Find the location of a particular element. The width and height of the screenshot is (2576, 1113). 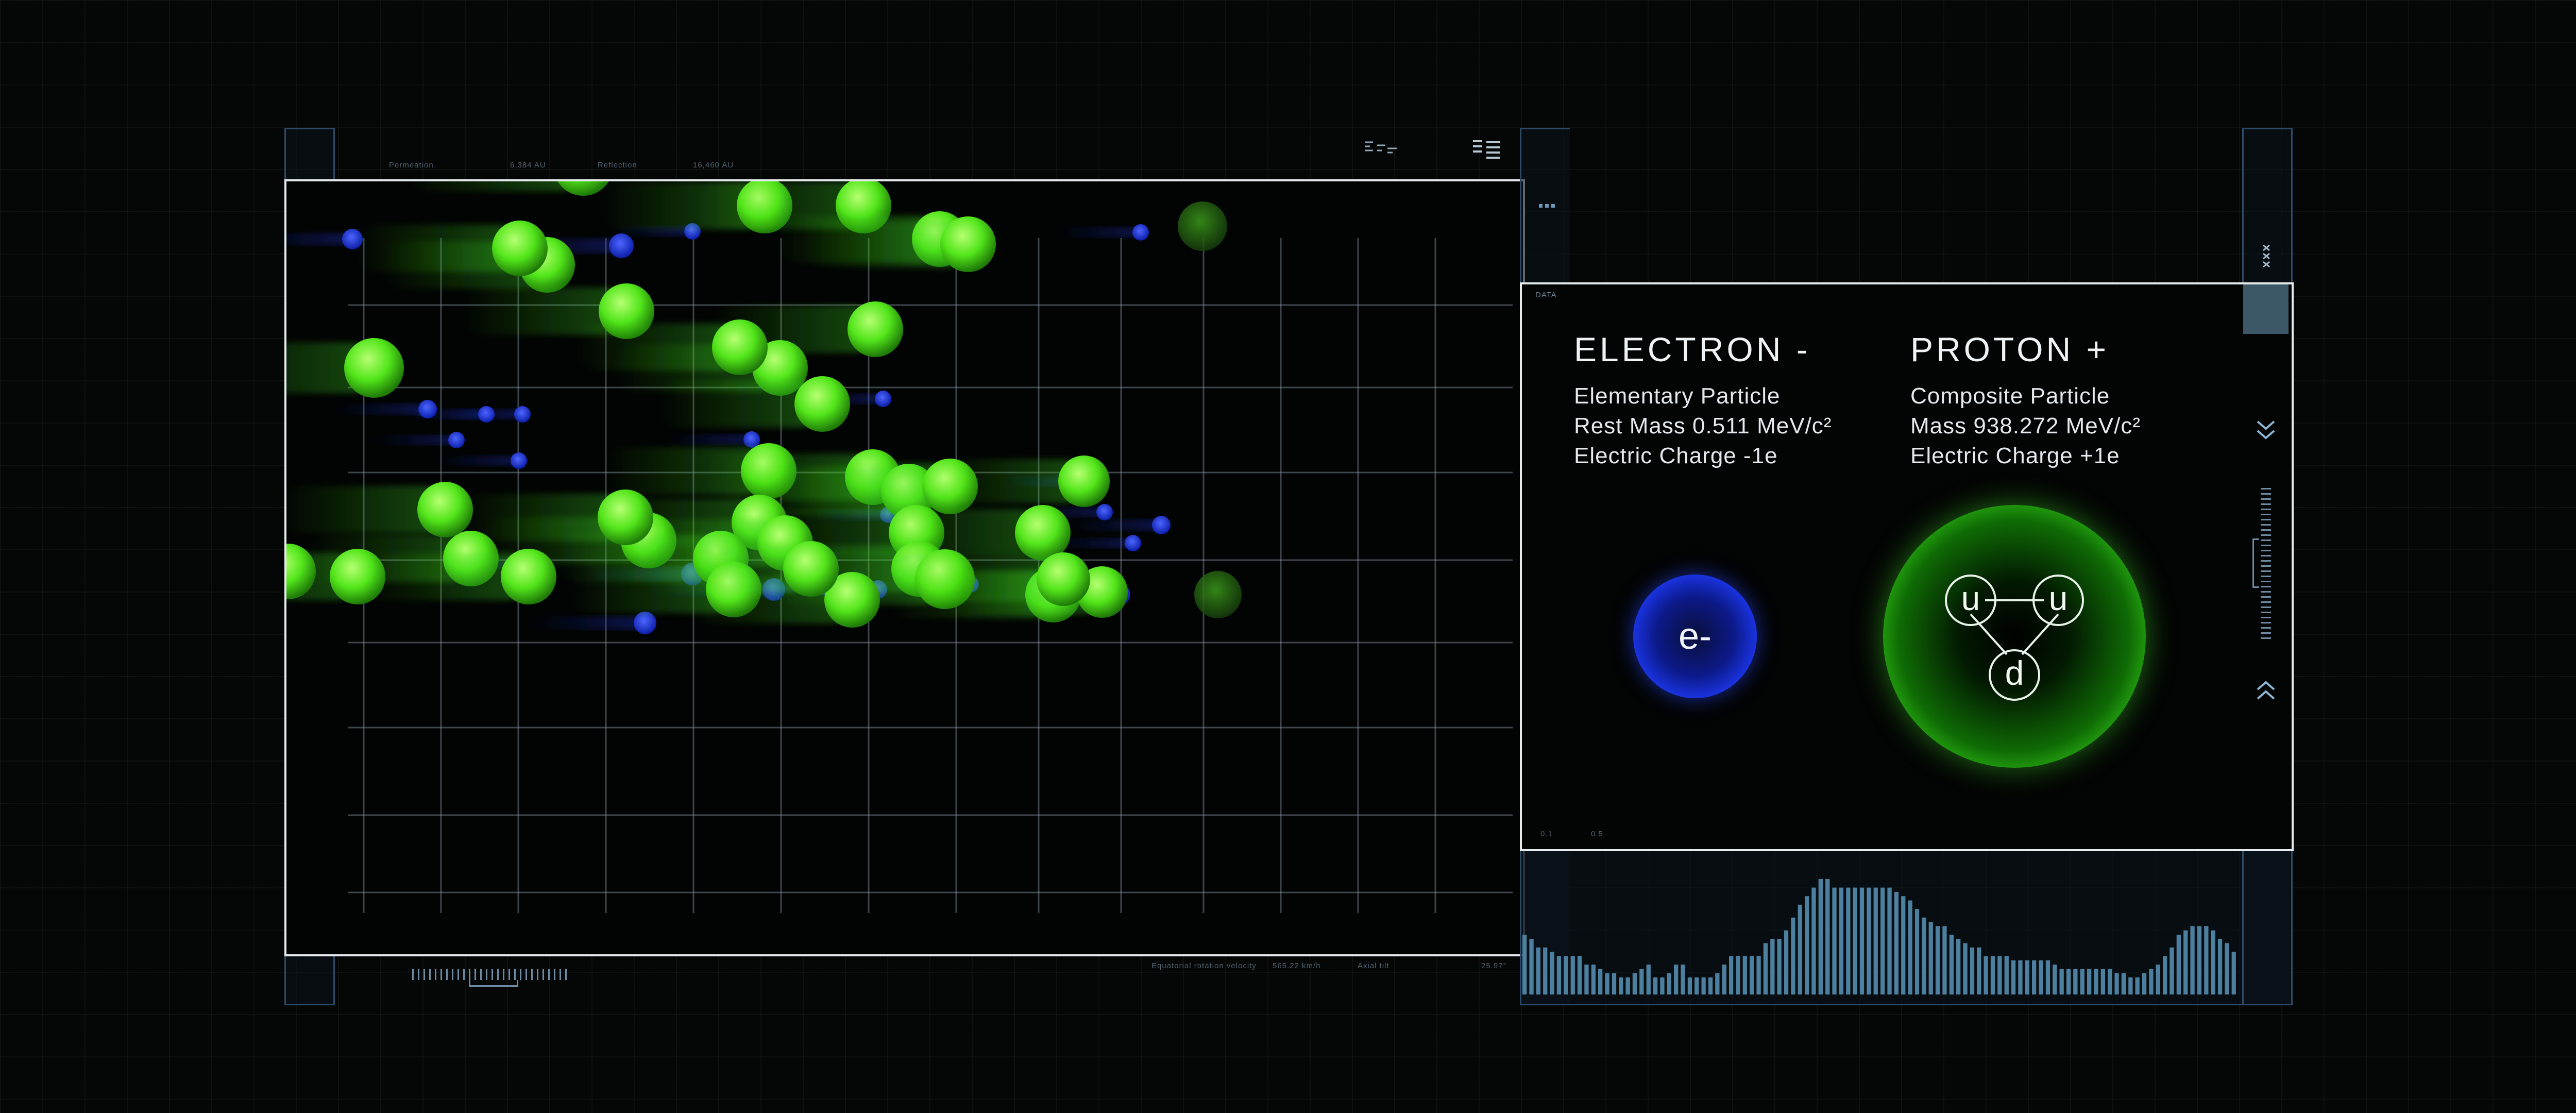

proton-charge: Electric Charge +1e is located at coordinates (2015, 455).